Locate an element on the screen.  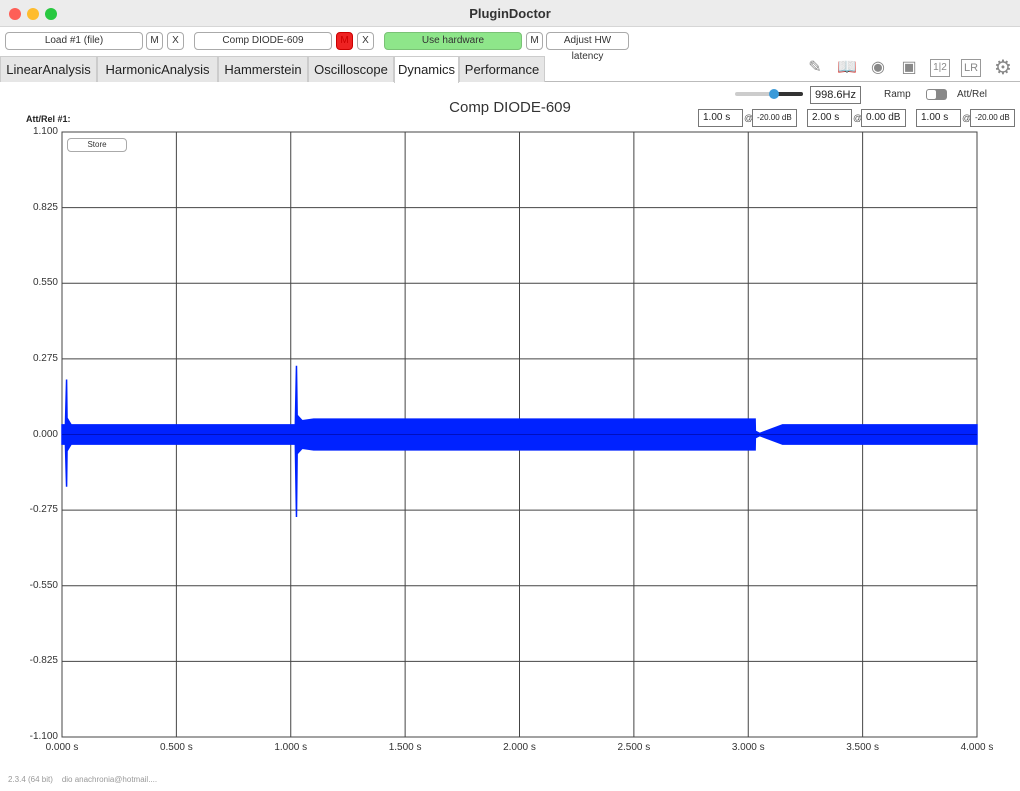
frequency-slider is located at coordinates (769, 94).